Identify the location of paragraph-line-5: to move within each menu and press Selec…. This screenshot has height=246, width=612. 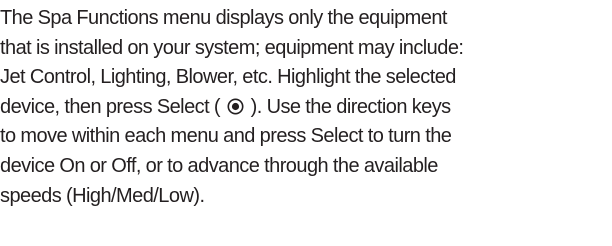
(226, 136).